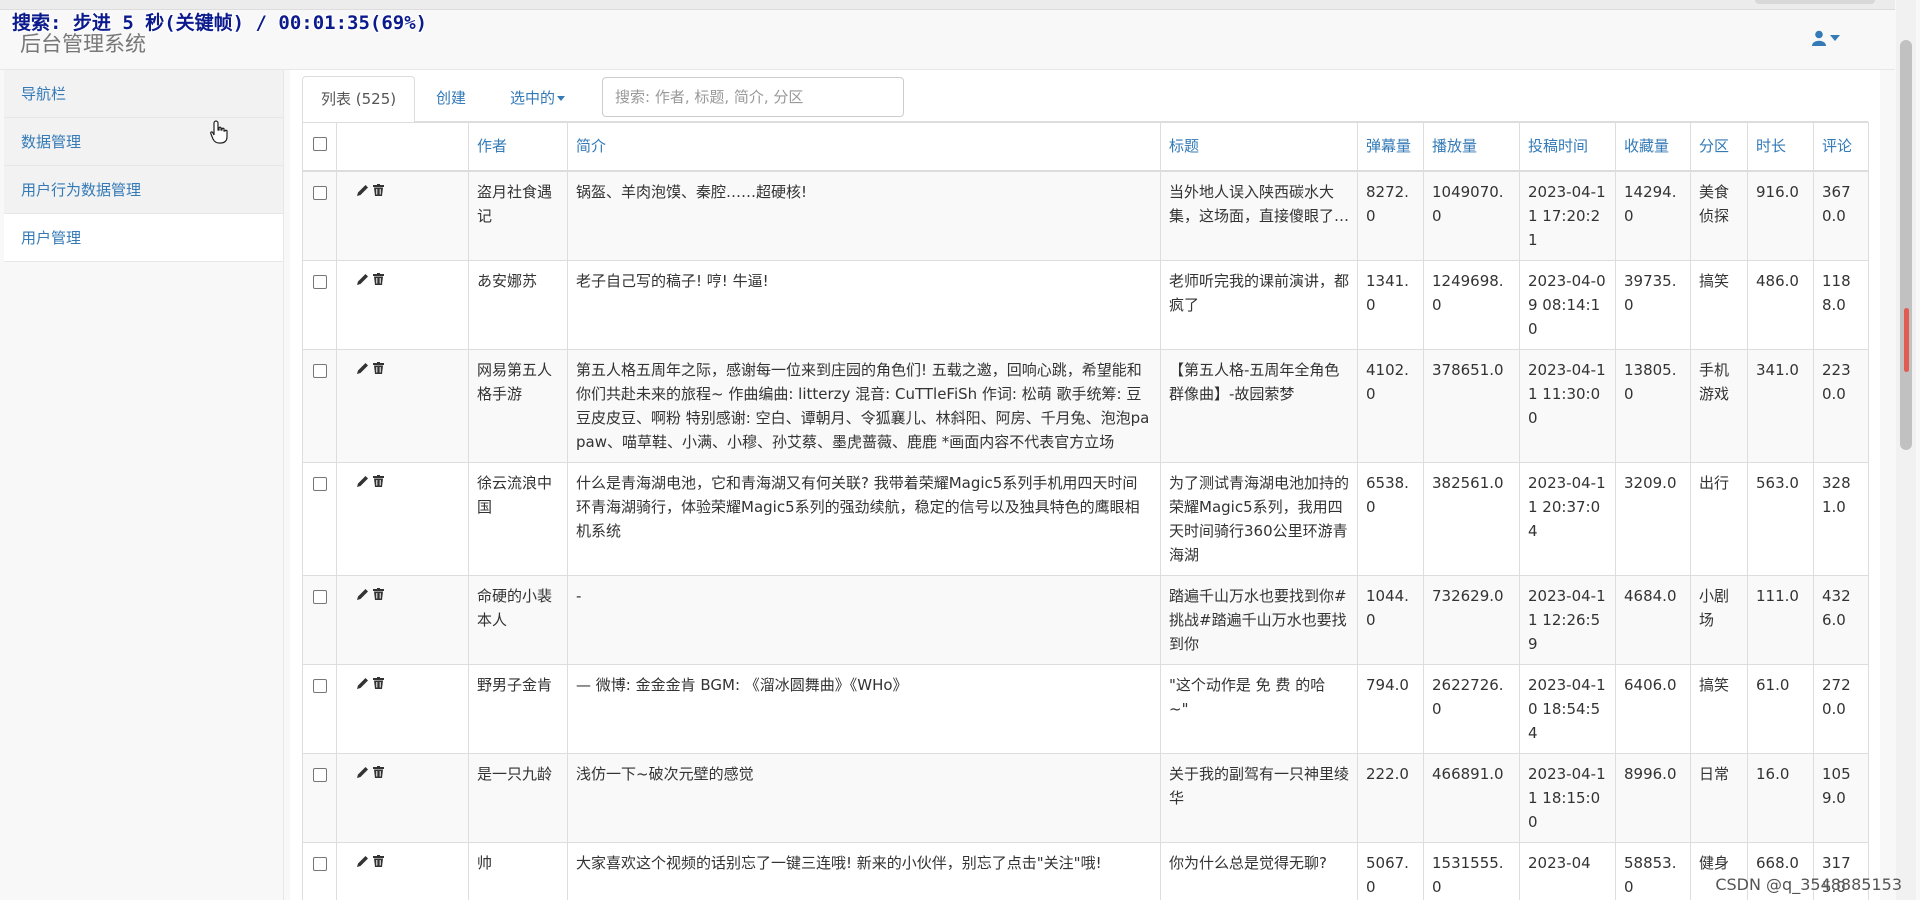  What do you see at coordinates (1259, 147) in the screenshot?
I see `column-header-title: 标题` at bounding box center [1259, 147].